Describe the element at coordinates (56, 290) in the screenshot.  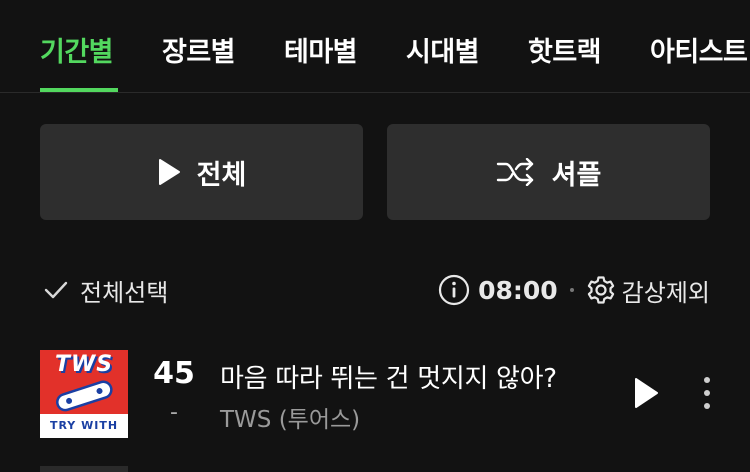
I see `checkmark-icon` at that location.